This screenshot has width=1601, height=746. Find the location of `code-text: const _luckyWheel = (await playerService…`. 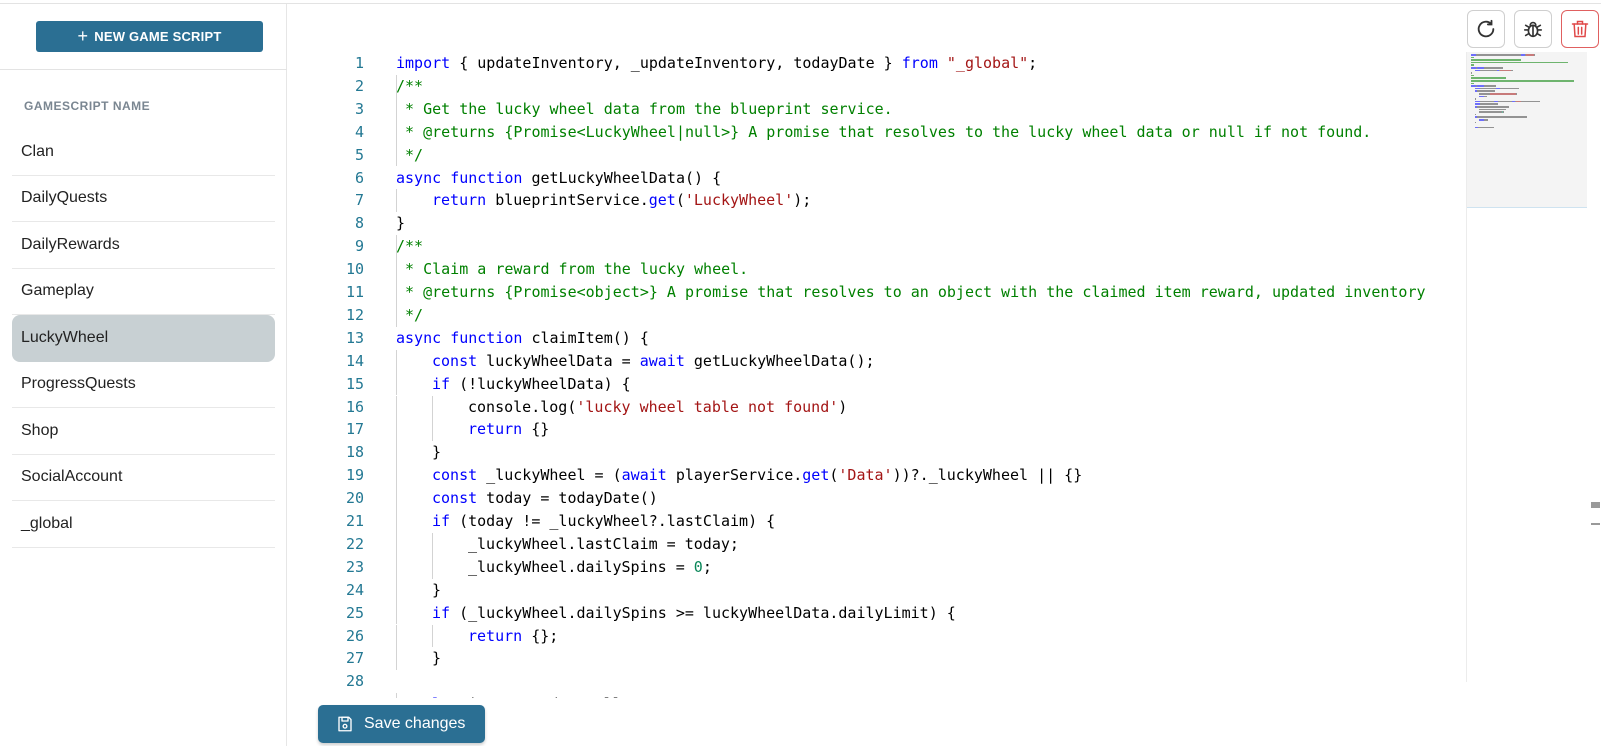

code-text: const _luckyWheel = (await playerService… is located at coordinates (757, 475).